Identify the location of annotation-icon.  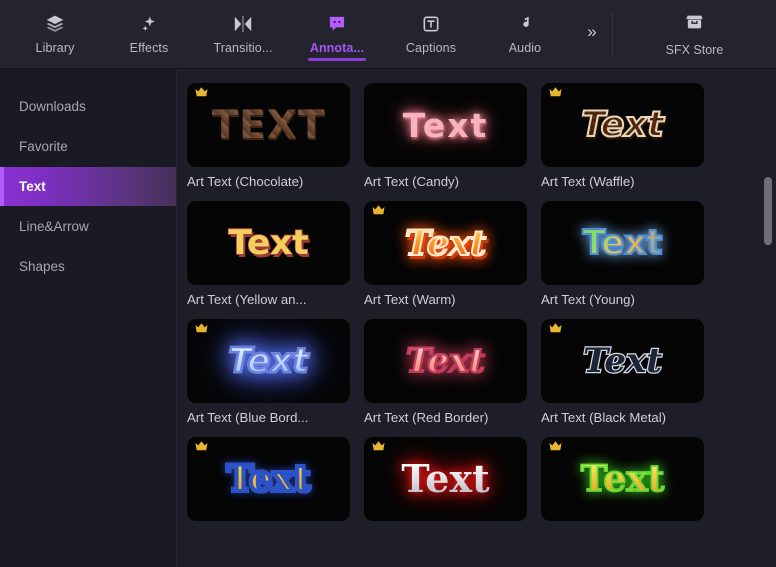
(337, 24).